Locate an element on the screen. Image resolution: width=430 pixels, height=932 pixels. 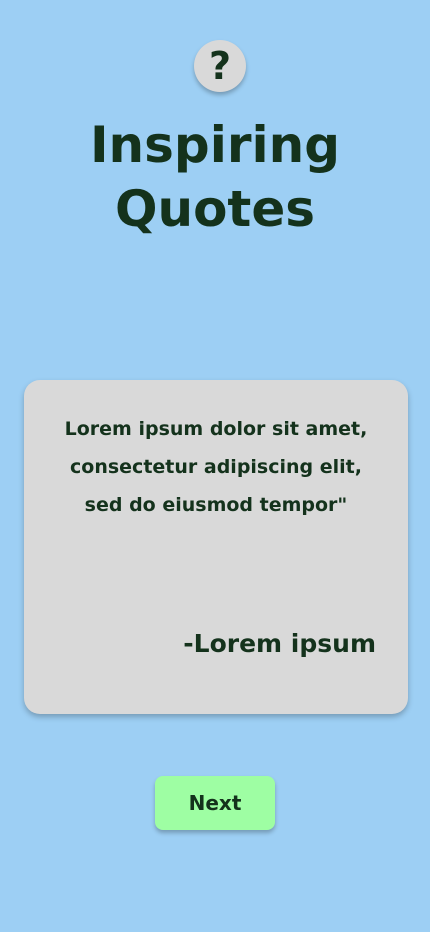
title-line-2: Quotes is located at coordinates (215, 209).